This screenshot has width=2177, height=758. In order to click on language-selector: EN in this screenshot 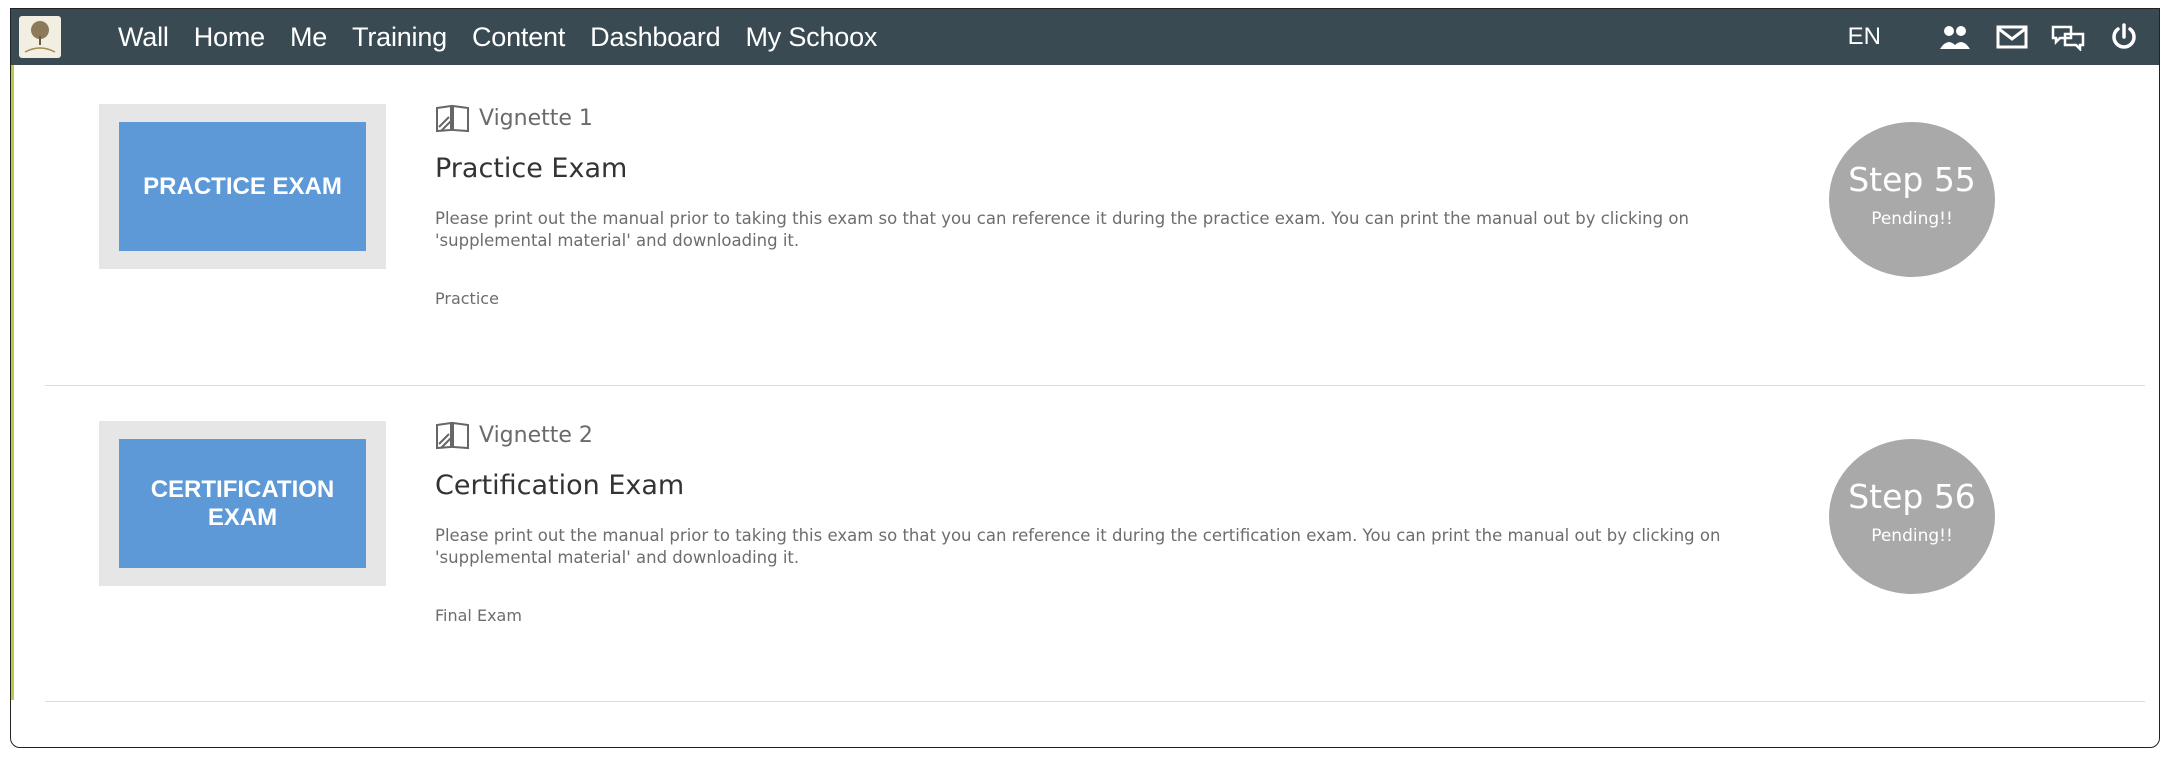, I will do `click(1864, 37)`.